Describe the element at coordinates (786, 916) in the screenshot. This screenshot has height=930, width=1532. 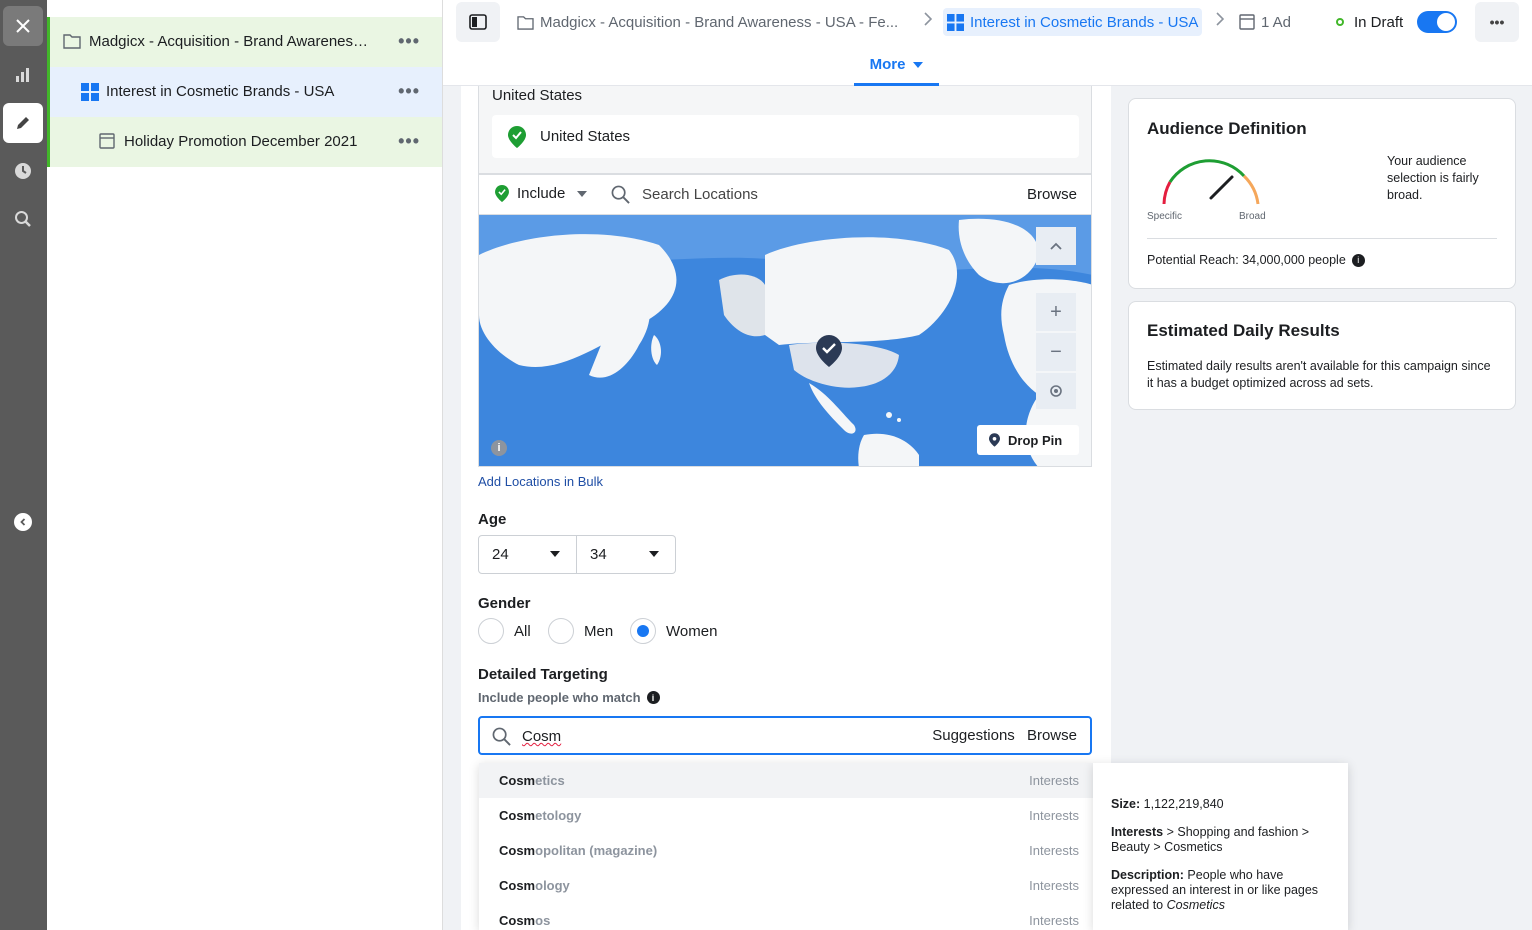
I see `list-item: Cosm os Interests` at that location.